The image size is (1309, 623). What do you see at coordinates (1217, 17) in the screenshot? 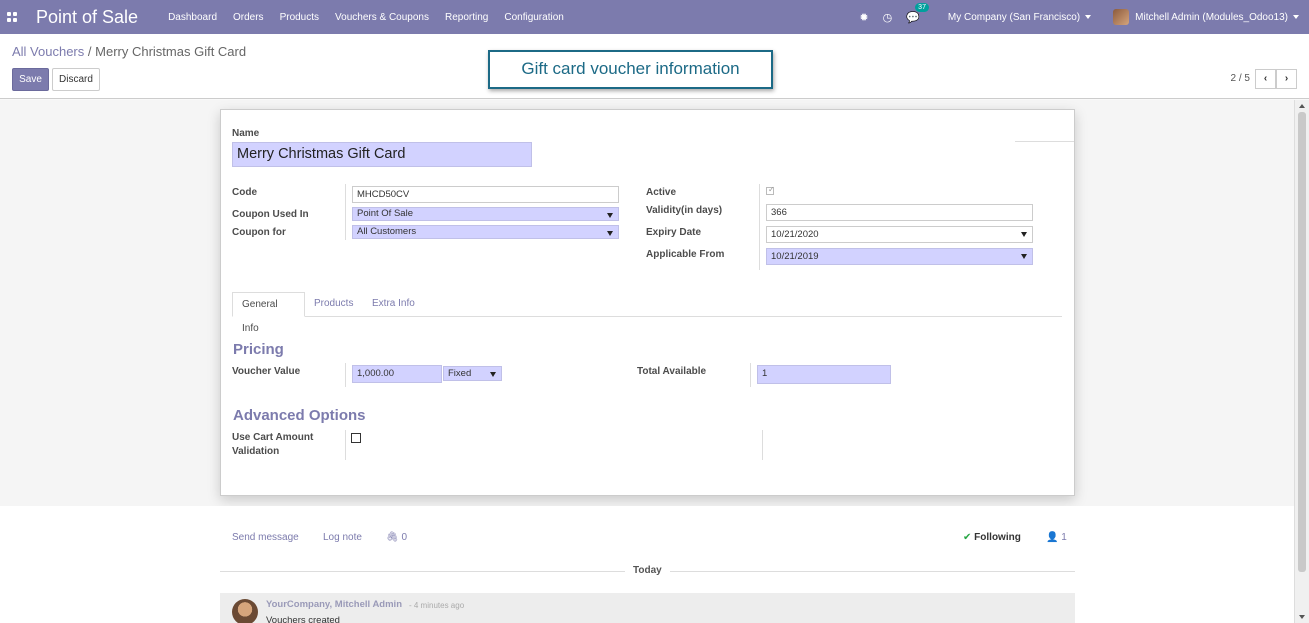
I see `user-menu: Mitchell Admin (Modules_Odoo13)` at bounding box center [1217, 17].